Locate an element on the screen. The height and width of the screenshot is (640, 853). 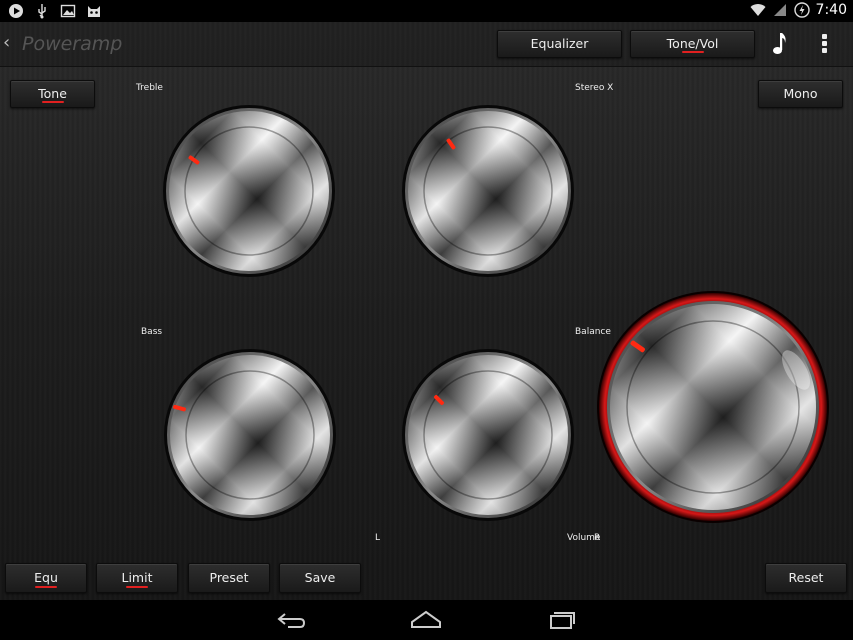
treble-label: Treble is located at coordinates (149, 88).